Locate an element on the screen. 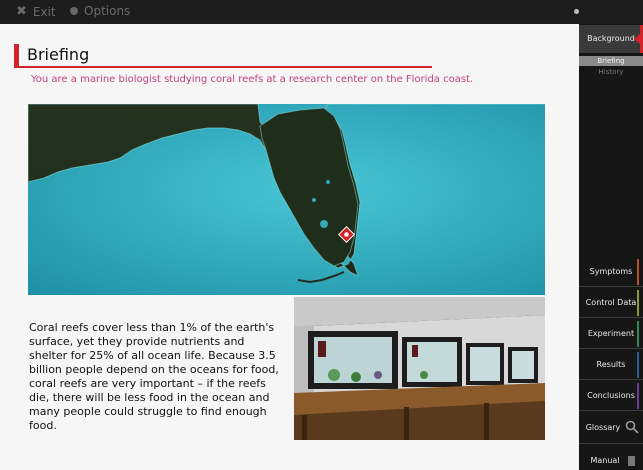 Image resolution: width=643 pixels, height=470 pixels. sidebar-item-symptoms: Symptoms is located at coordinates (611, 271).